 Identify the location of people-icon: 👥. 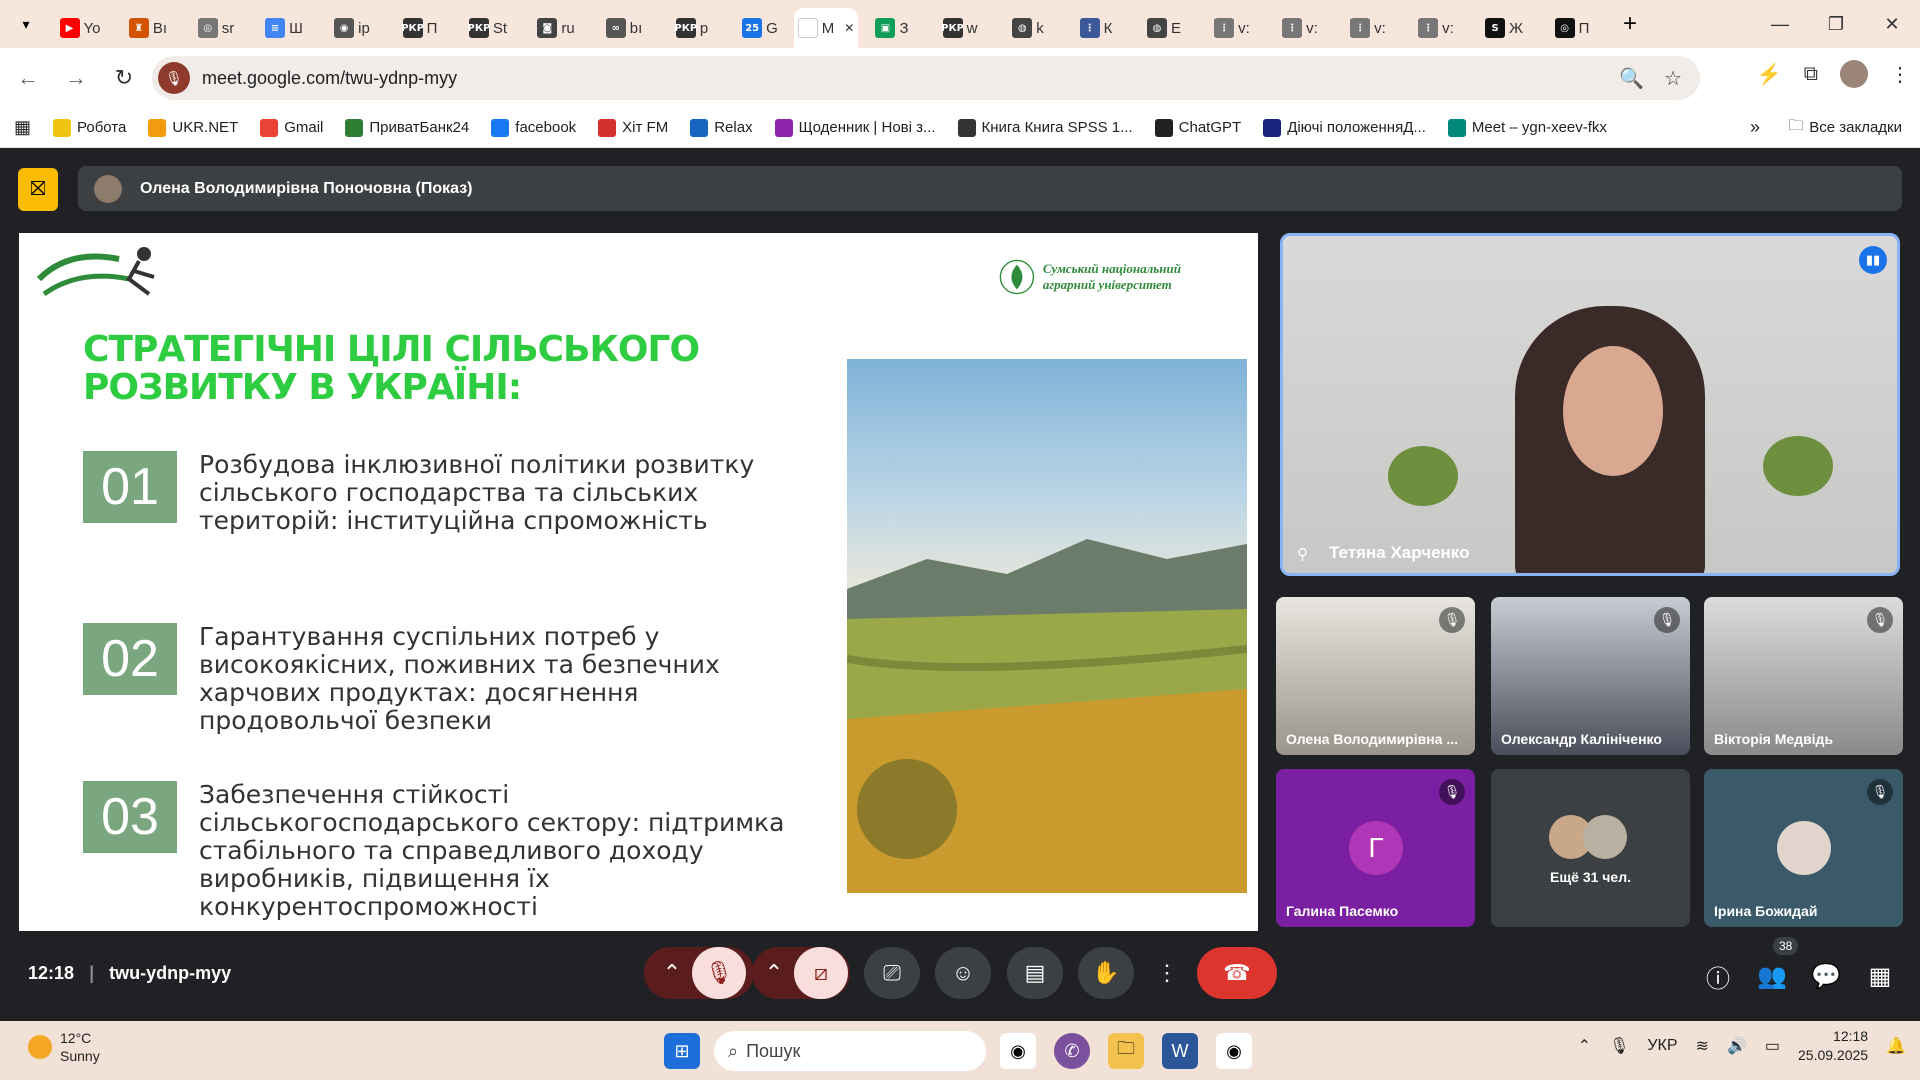
(1772, 976).